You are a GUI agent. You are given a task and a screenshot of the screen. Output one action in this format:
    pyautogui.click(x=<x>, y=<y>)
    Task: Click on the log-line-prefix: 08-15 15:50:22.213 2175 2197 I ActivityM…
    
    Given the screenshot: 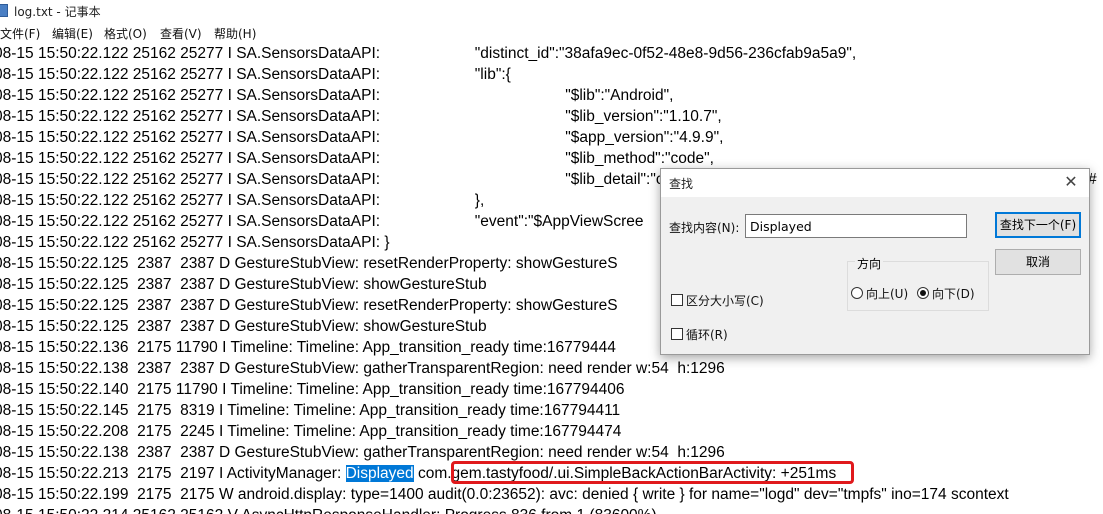 What is the action you would take?
    pyautogui.click(x=173, y=473)
    